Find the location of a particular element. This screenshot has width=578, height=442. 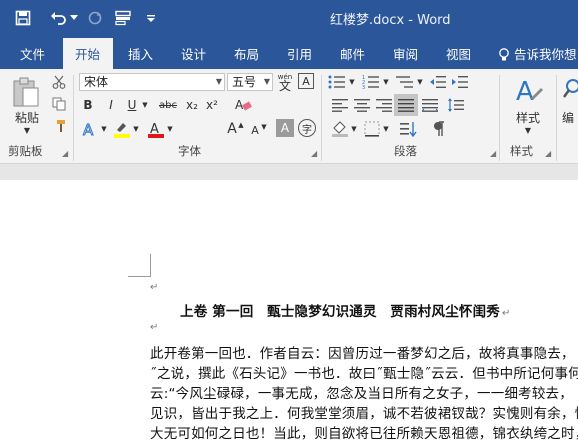

editing-button: 编 is located at coordinates (570, 117).